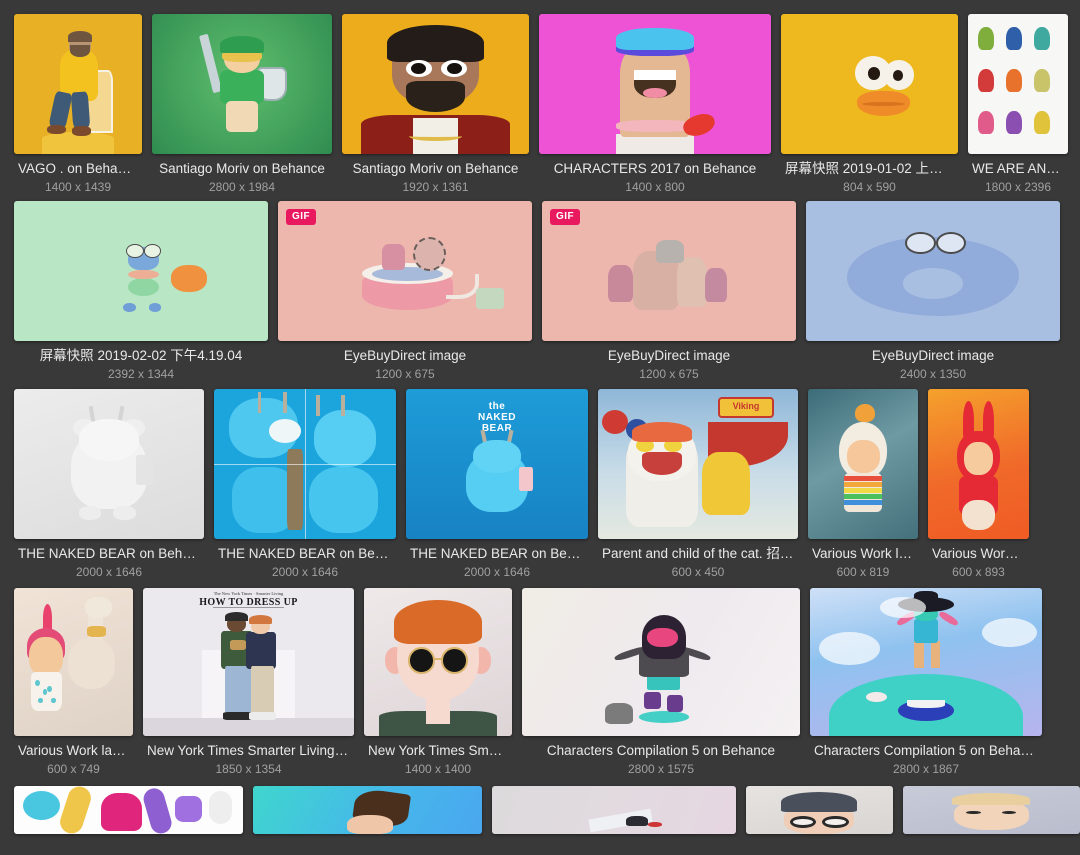 This screenshot has height=855, width=1080. I want to click on artwork-image: the NAKED BEAR, so click(497, 464).